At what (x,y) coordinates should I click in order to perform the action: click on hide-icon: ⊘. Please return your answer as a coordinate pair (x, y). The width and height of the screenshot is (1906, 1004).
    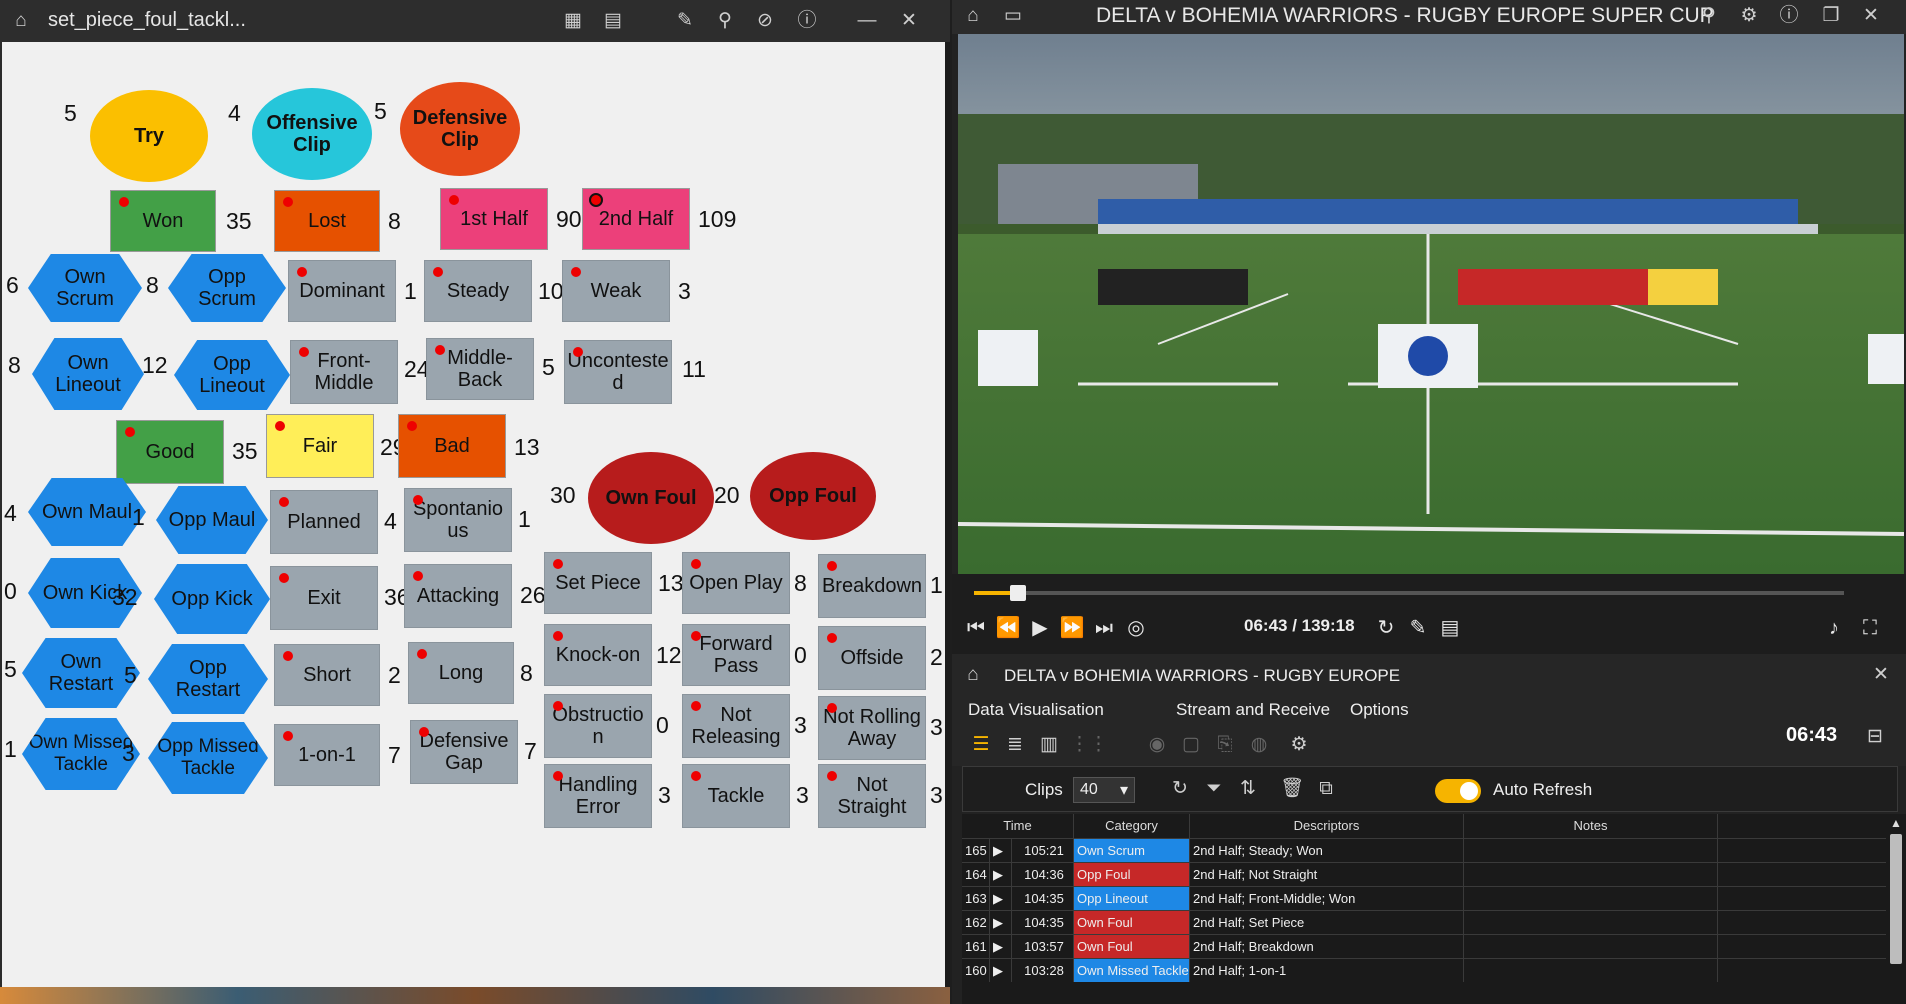
    Looking at the image, I should click on (765, 21).